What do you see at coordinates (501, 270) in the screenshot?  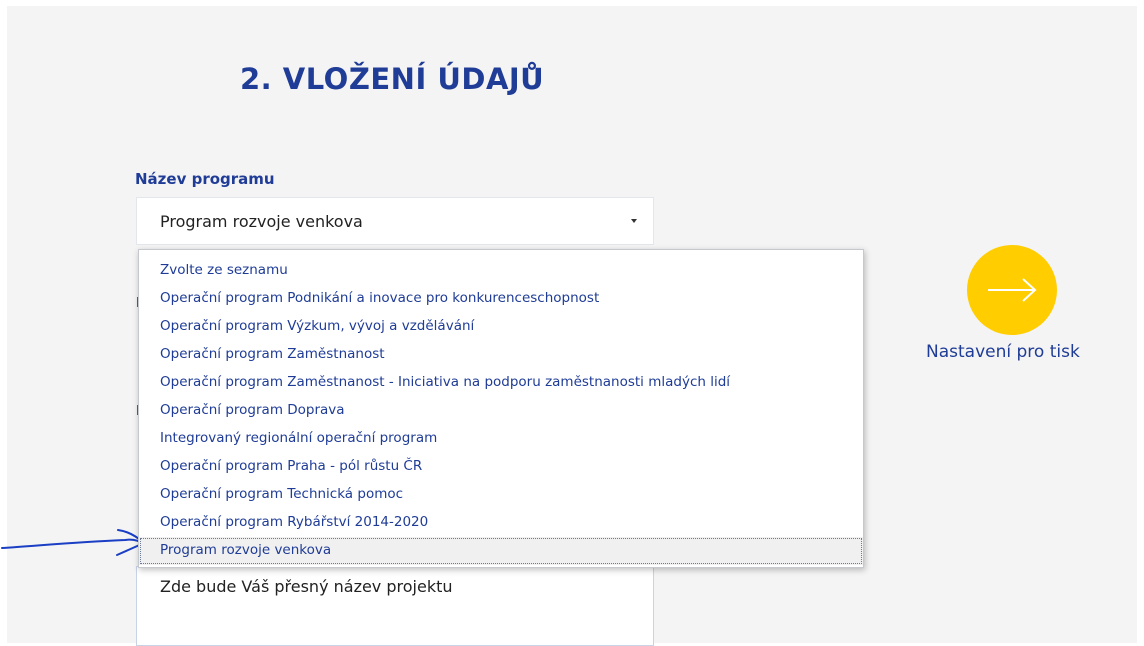 I see `dropdown-option: Zvolte ze seznamu` at bounding box center [501, 270].